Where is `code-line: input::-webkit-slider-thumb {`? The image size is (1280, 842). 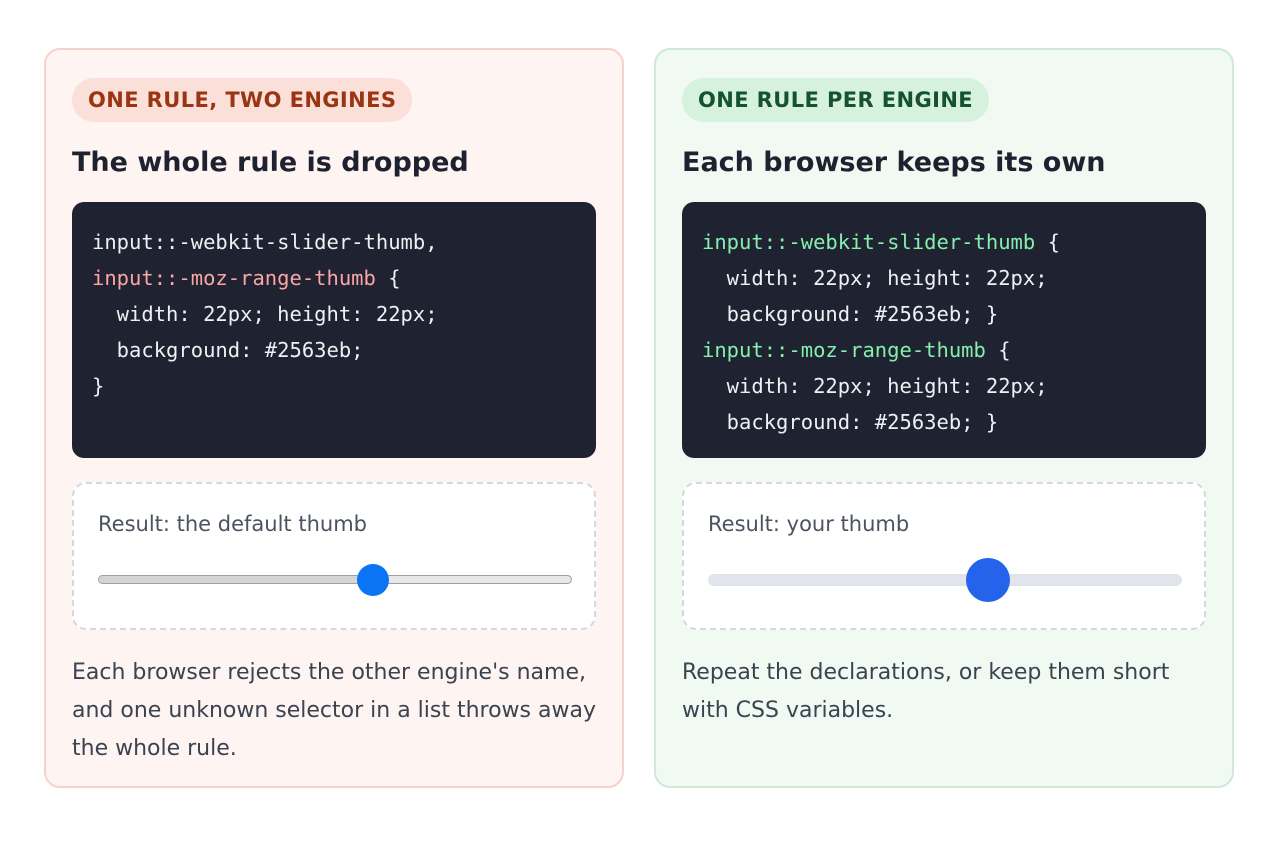 code-line: input::-webkit-slider-thumb { is located at coordinates (944, 242).